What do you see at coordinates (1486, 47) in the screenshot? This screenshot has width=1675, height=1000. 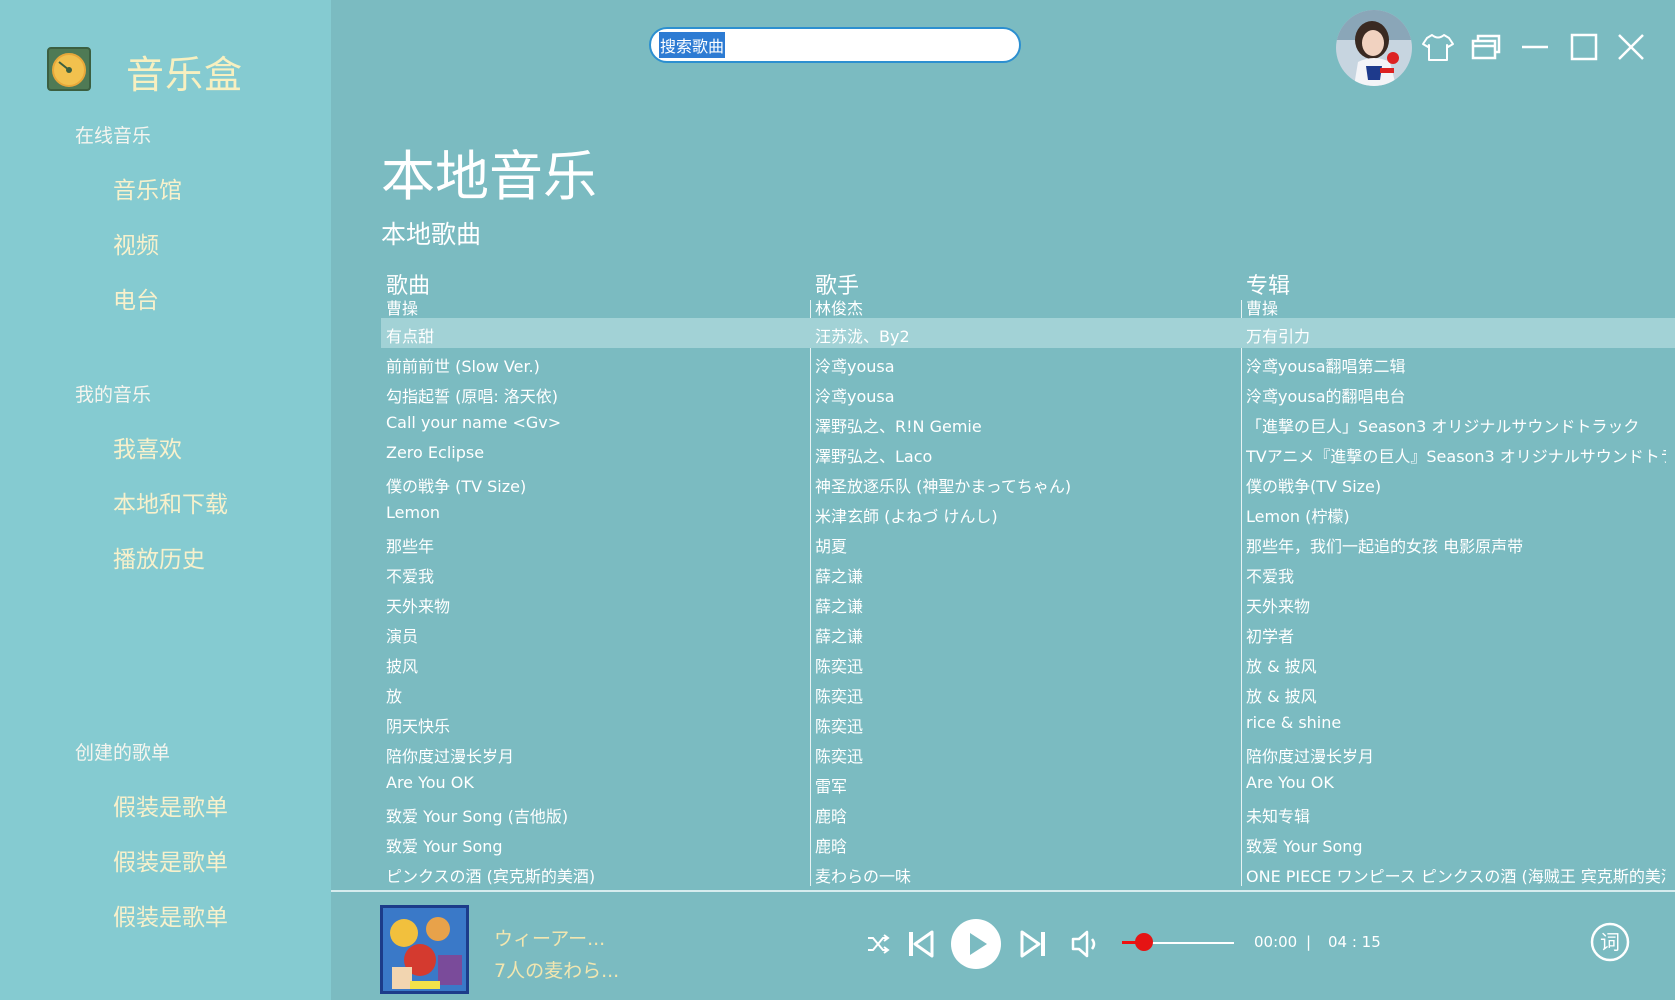 I see `mini-mode-icon` at bounding box center [1486, 47].